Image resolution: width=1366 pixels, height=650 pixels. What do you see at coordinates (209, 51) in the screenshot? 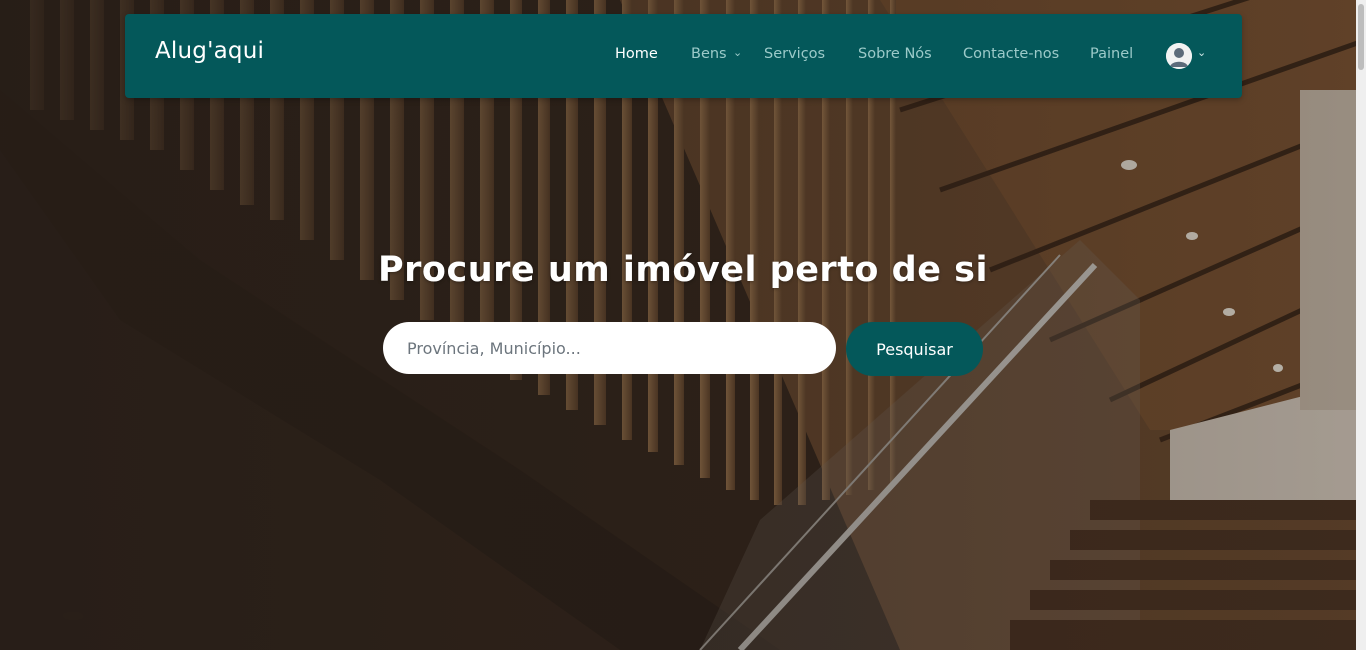
I see `brand-logo: Alug'aqui` at bounding box center [209, 51].